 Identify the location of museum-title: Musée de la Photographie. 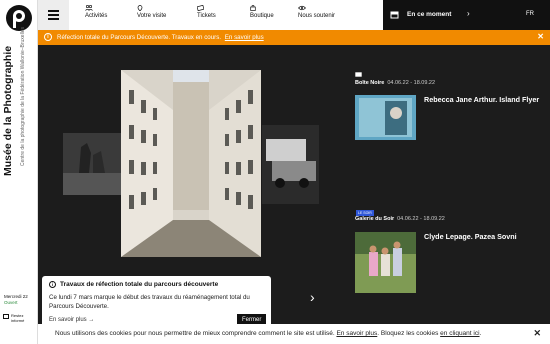
(8, 110).